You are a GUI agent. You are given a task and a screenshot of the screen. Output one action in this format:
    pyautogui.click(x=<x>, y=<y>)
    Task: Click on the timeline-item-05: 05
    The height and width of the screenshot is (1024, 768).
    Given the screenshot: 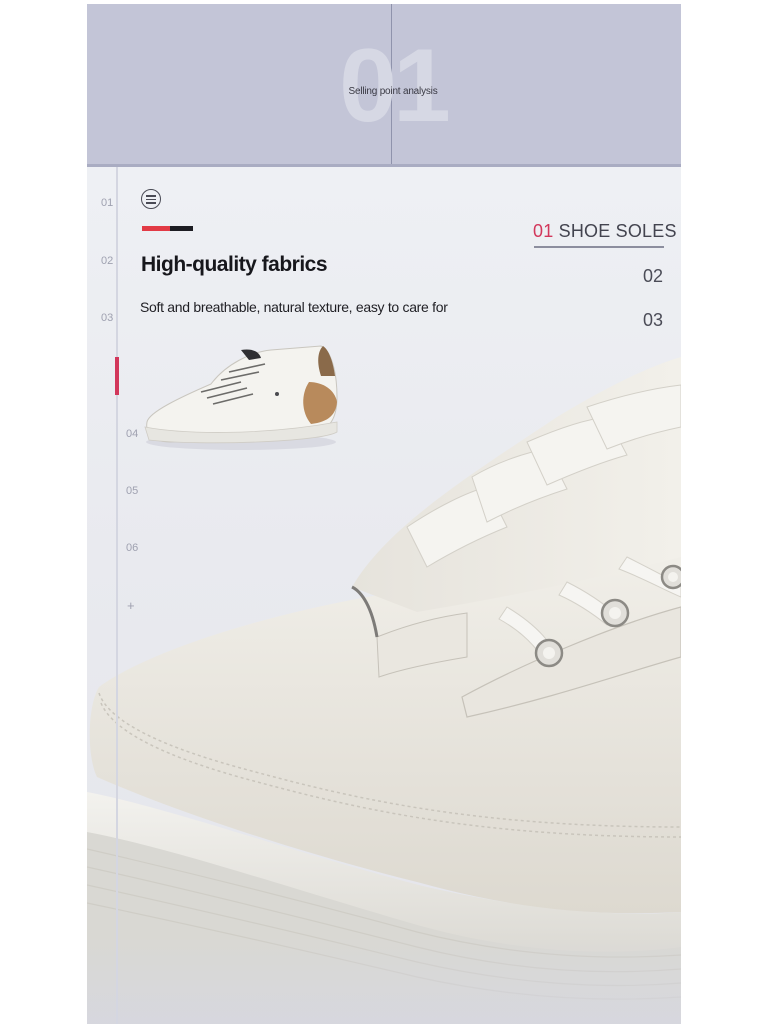 What is the action you would take?
    pyautogui.click(x=132, y=491)
    